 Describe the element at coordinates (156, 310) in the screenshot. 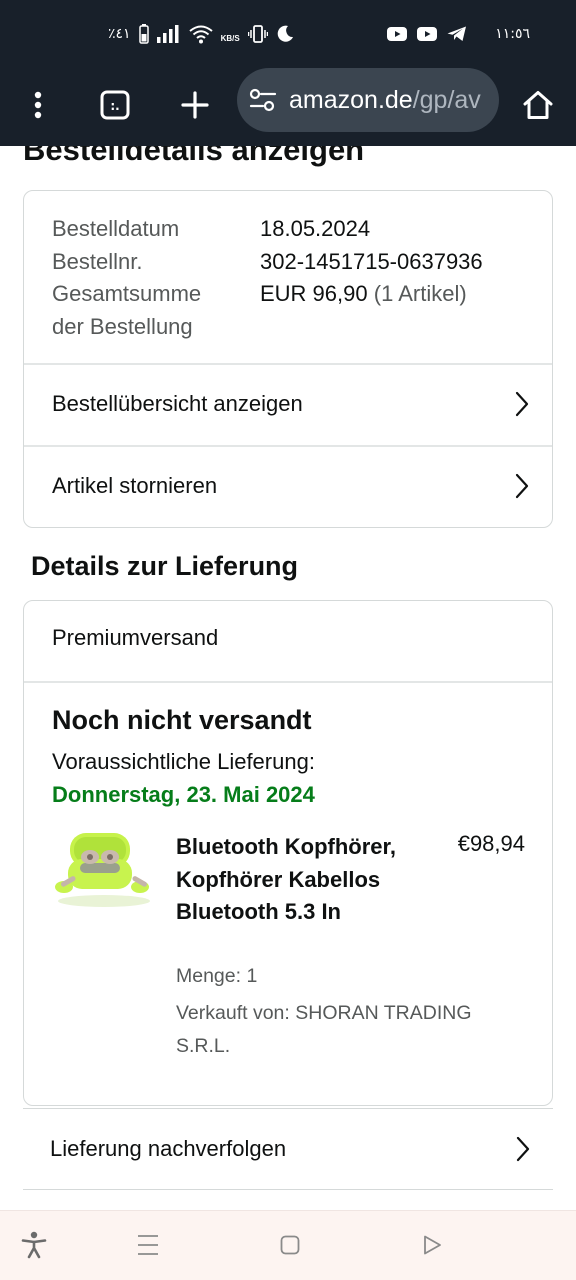

I see `order-total-label: Gesamtsumme der Bestellung` at that location.